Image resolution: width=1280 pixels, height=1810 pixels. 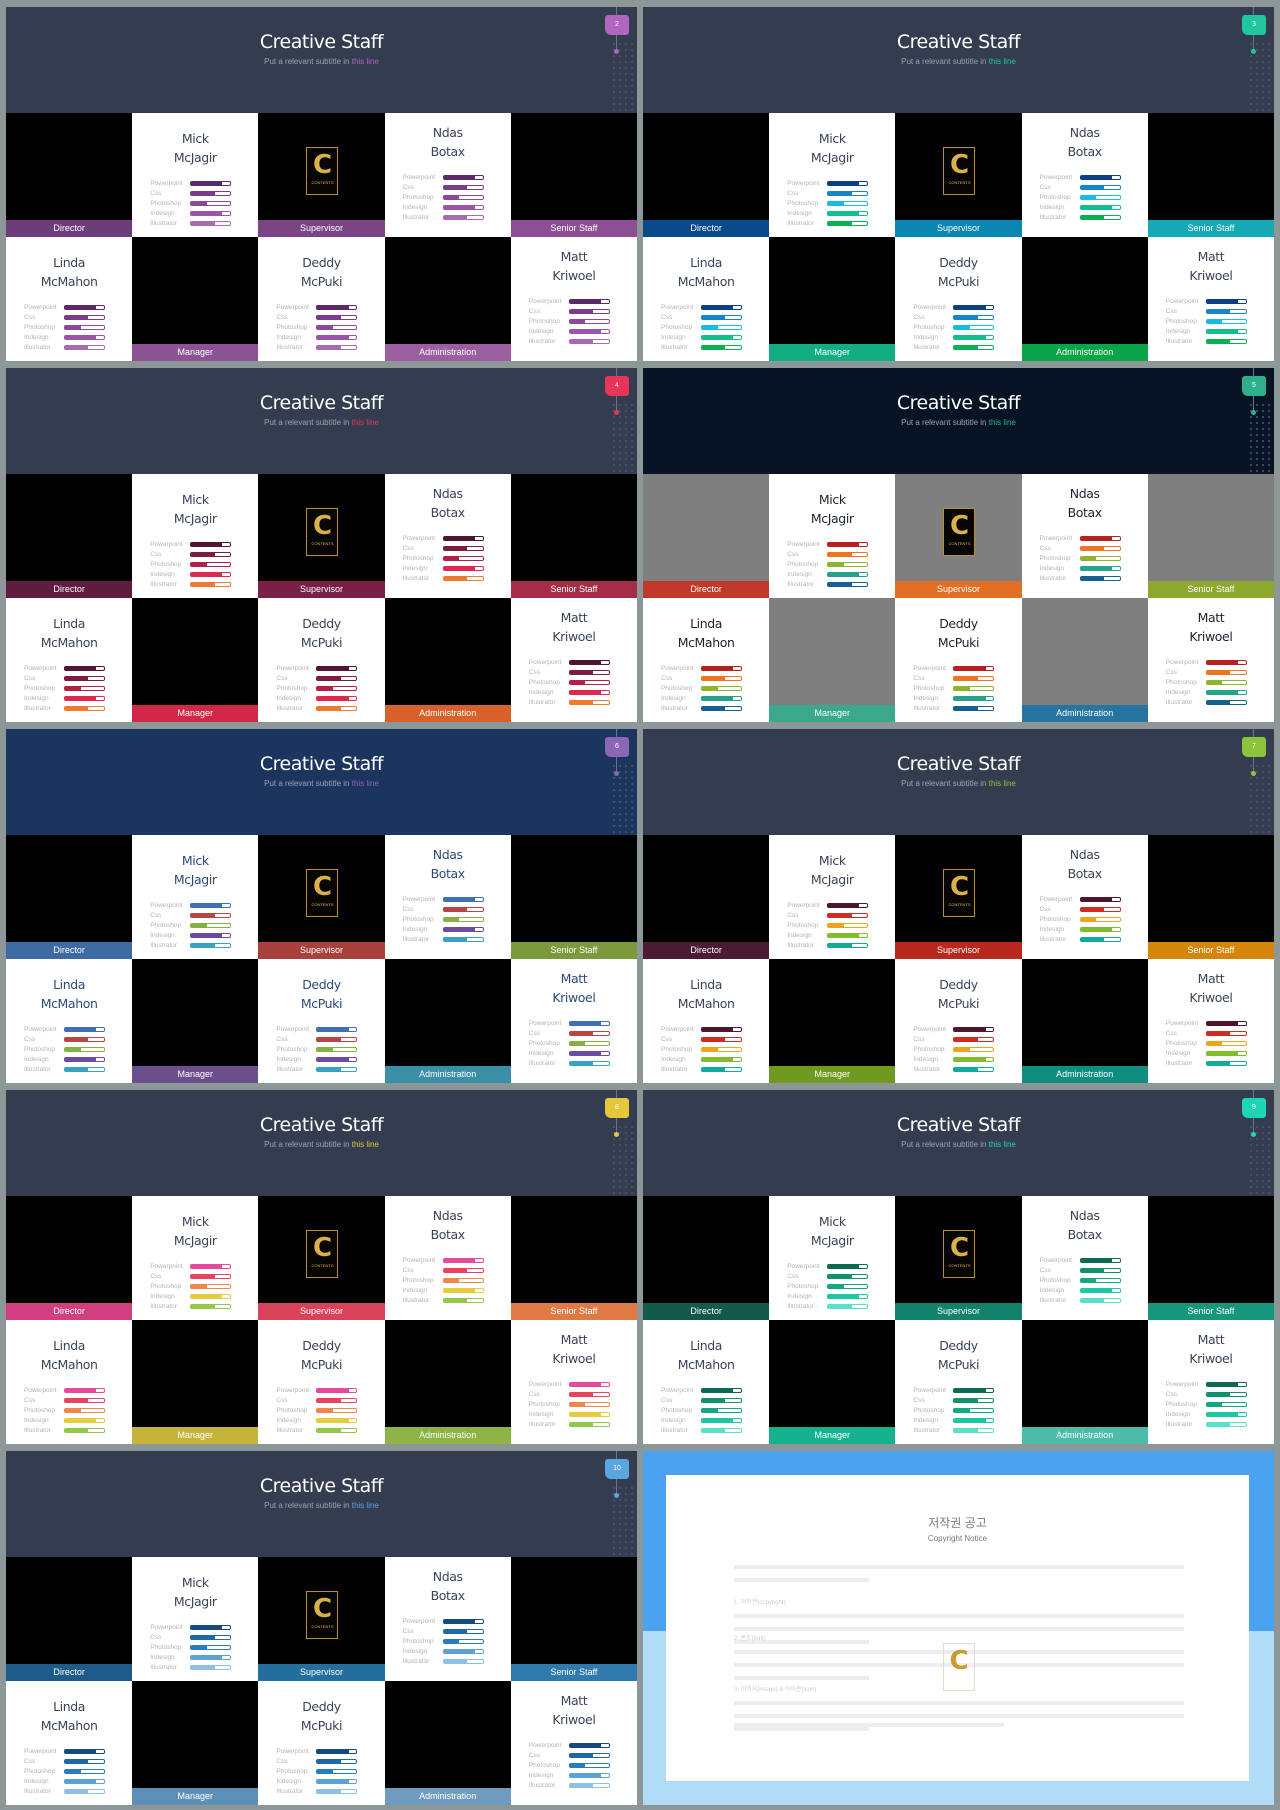 I want to click on first-name: Ndas, so click(x=1084, y=493).